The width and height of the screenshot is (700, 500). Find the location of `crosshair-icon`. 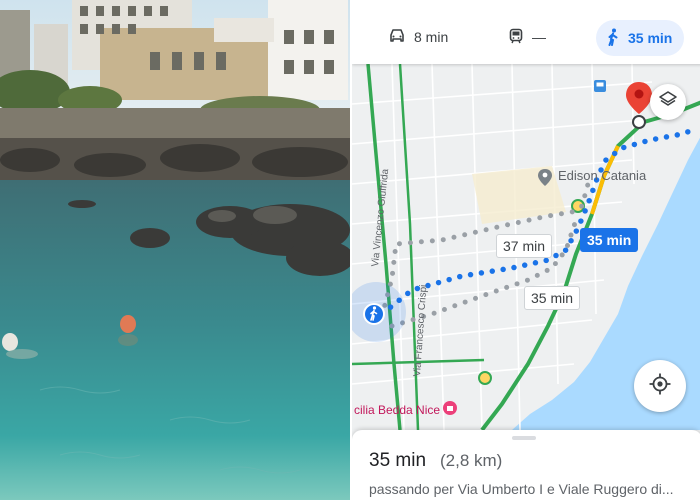

crosshair-icon is located at coordinates (660, 386).